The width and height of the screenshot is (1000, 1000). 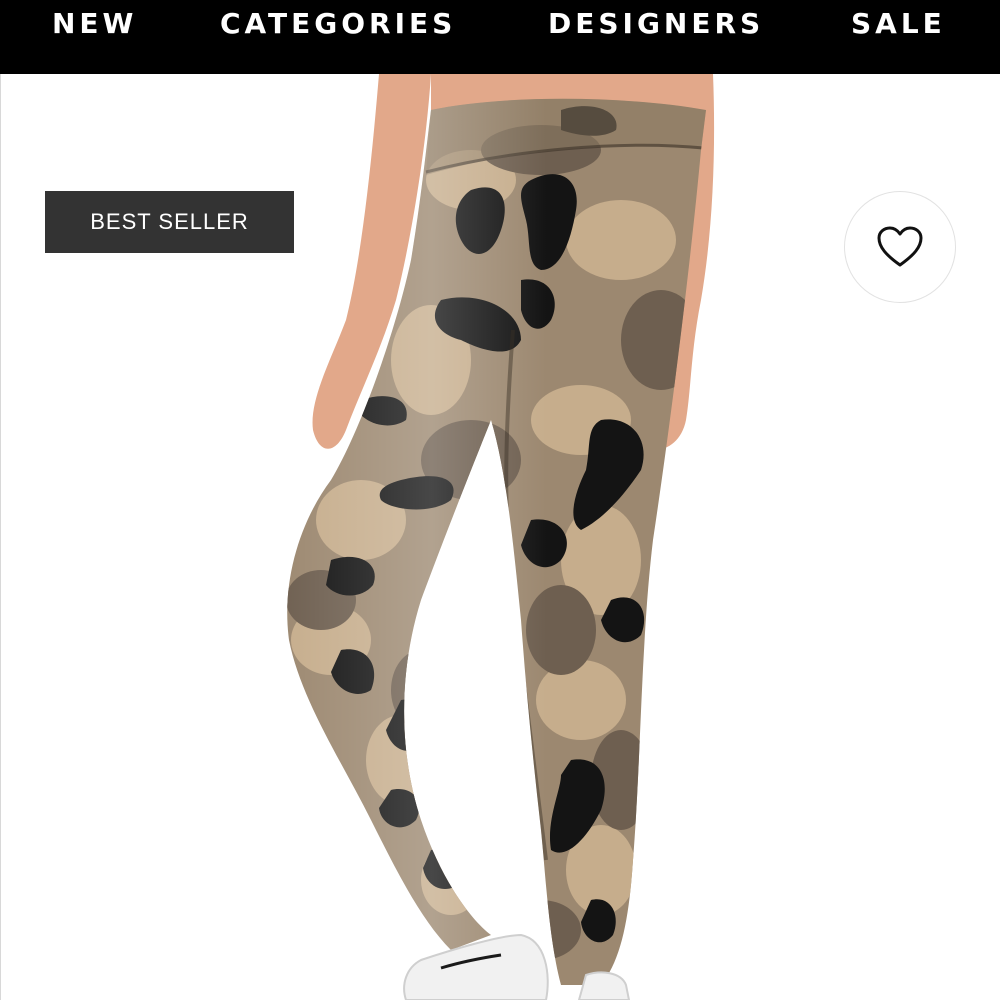 What do you see at coordinates (169, 222) in the screenshot?
I see `best-seller-badge: BEST SELLER` at bounding box center [169, 222].